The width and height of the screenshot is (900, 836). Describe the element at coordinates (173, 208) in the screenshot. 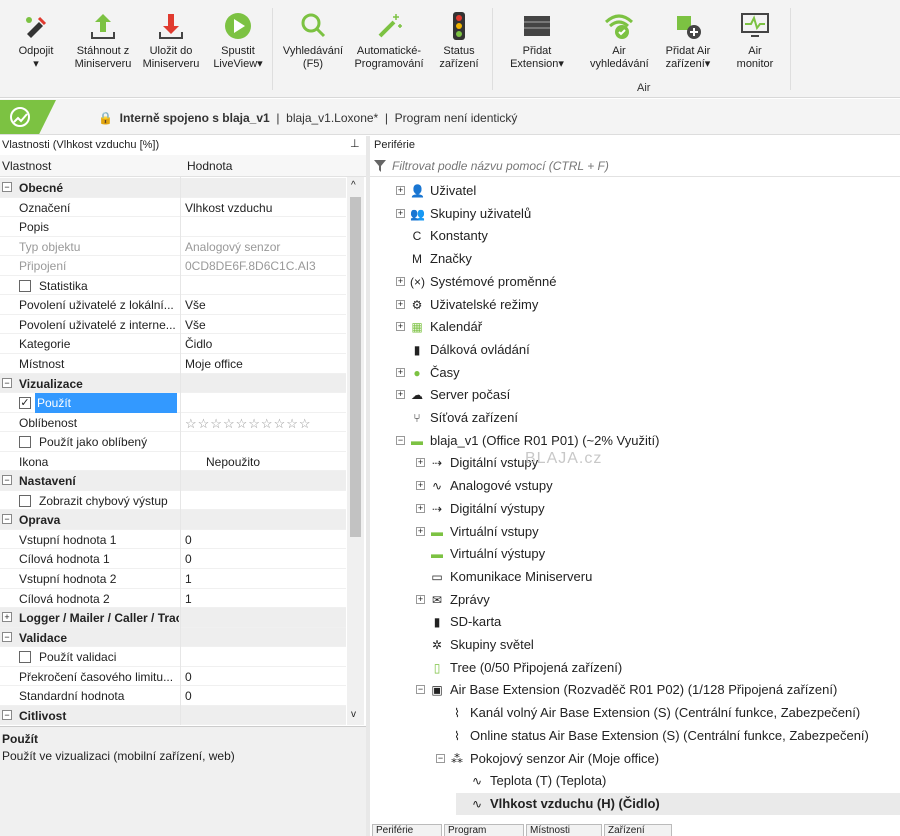

I see `property-row: Označení Vlhkost vzduchu` at that location.